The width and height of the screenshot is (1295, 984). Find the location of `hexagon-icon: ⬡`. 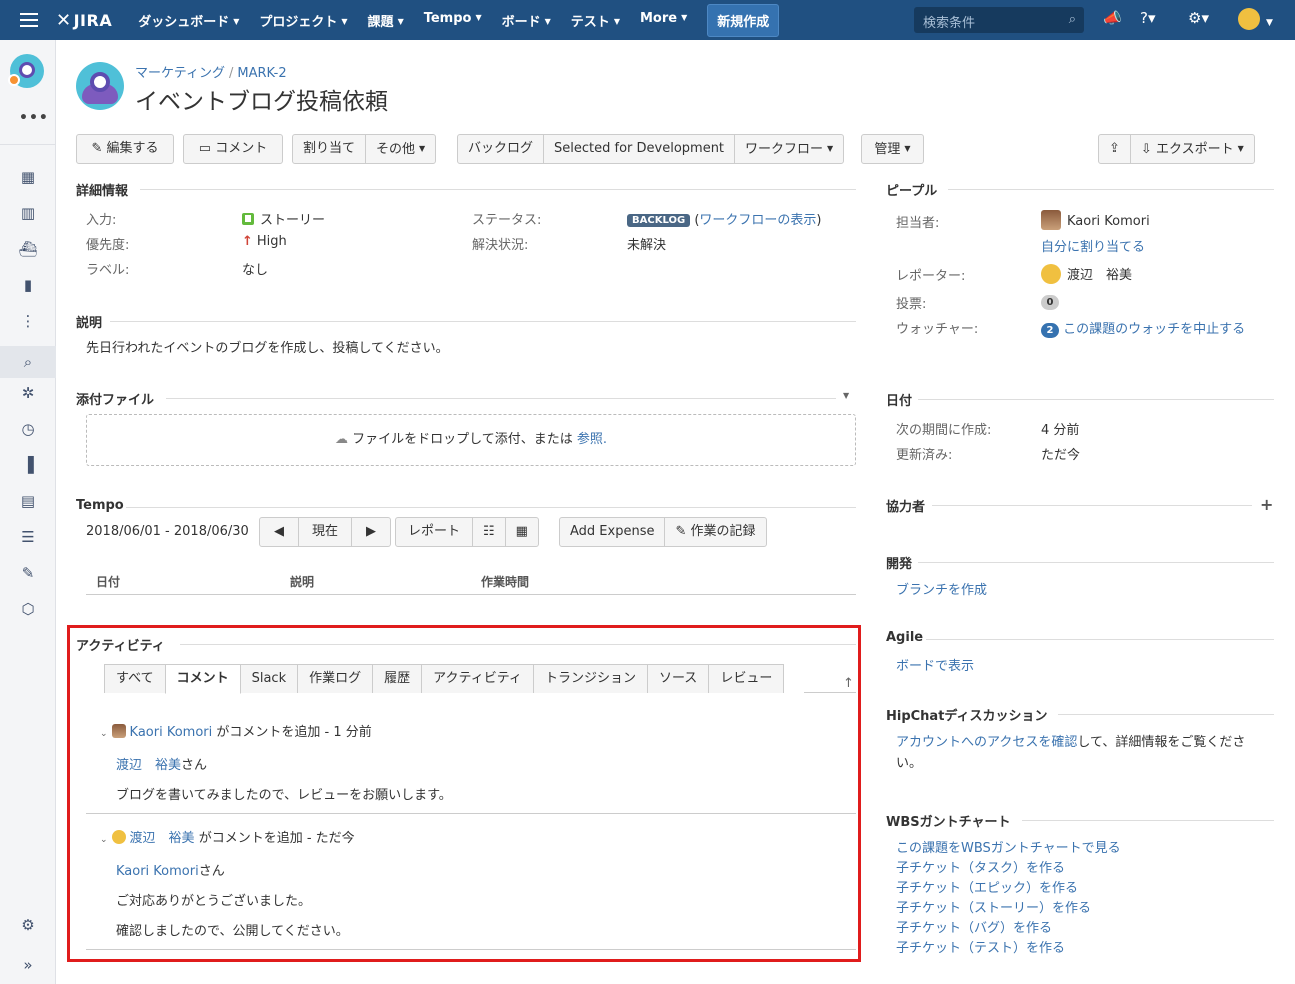

hexagon-icon: ⬡ is located at coordinates (28, 609).